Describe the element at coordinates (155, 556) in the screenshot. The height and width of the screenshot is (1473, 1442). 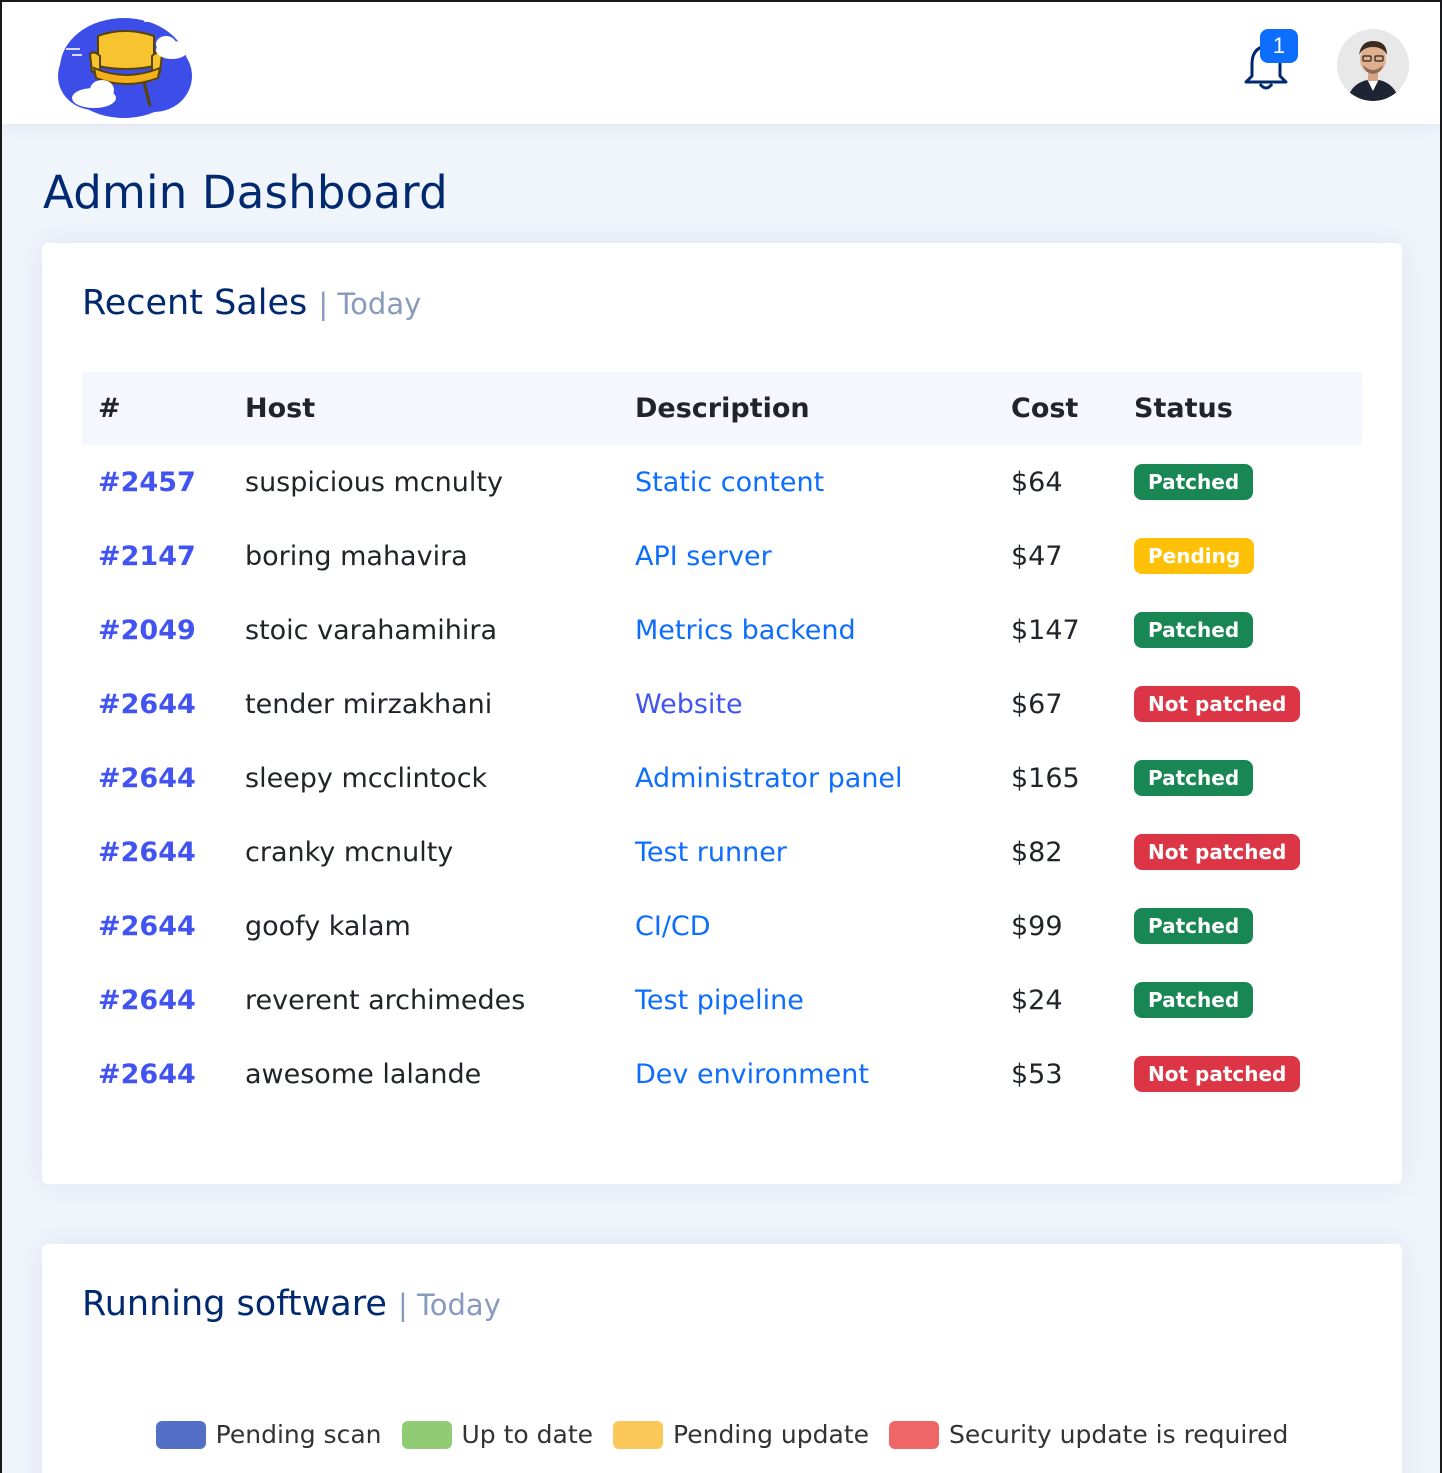
I see `row-id-link: #2147` at that location.